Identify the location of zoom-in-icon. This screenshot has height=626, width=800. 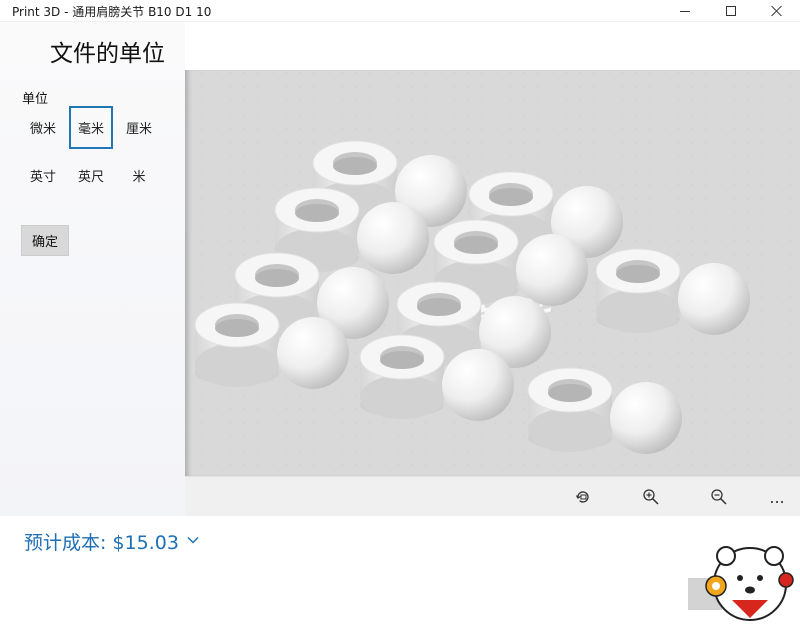
(651, 497).